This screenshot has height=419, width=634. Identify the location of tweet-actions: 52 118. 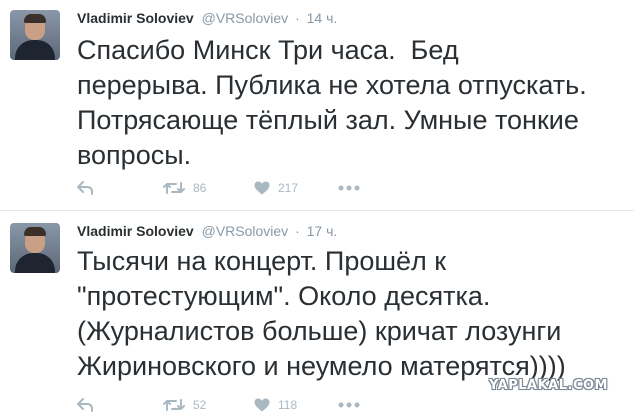
(277, 405).